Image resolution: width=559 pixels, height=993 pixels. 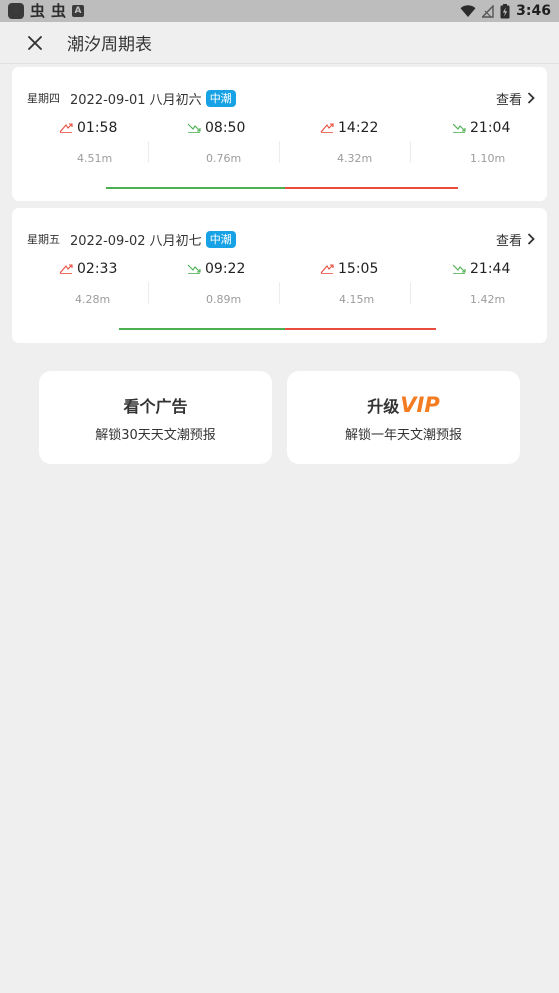 I want to click on tide-height-value: 4.51m, so click(x=95, y=158).